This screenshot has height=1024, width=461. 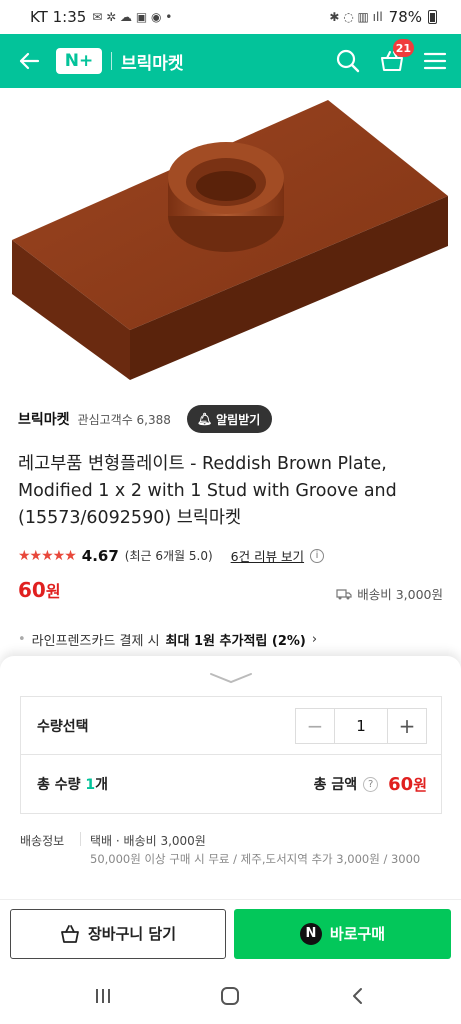 I want to click on total-qty-unit: 개, so click(x=102, y=785).